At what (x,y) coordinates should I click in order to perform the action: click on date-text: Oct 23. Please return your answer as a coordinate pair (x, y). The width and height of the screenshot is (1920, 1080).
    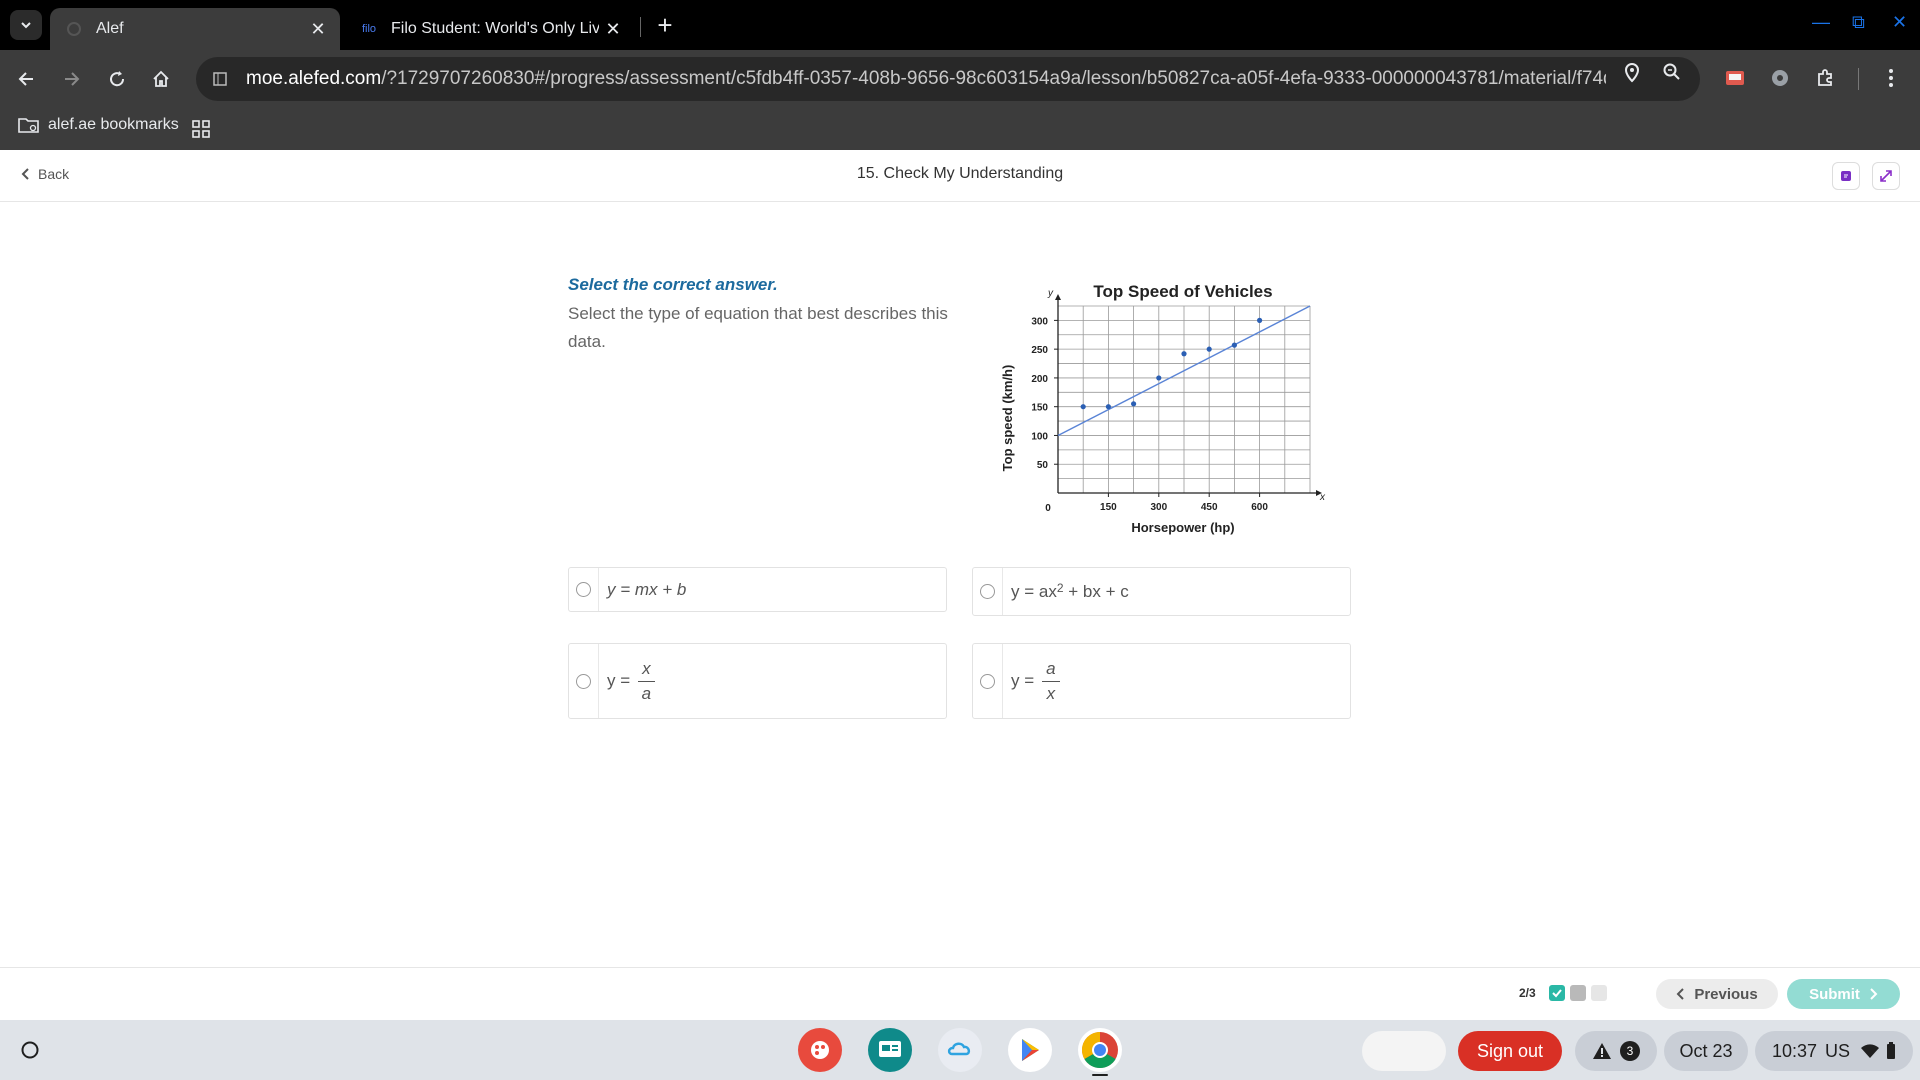
    Looking at the image, I should click on (1706, 1050).